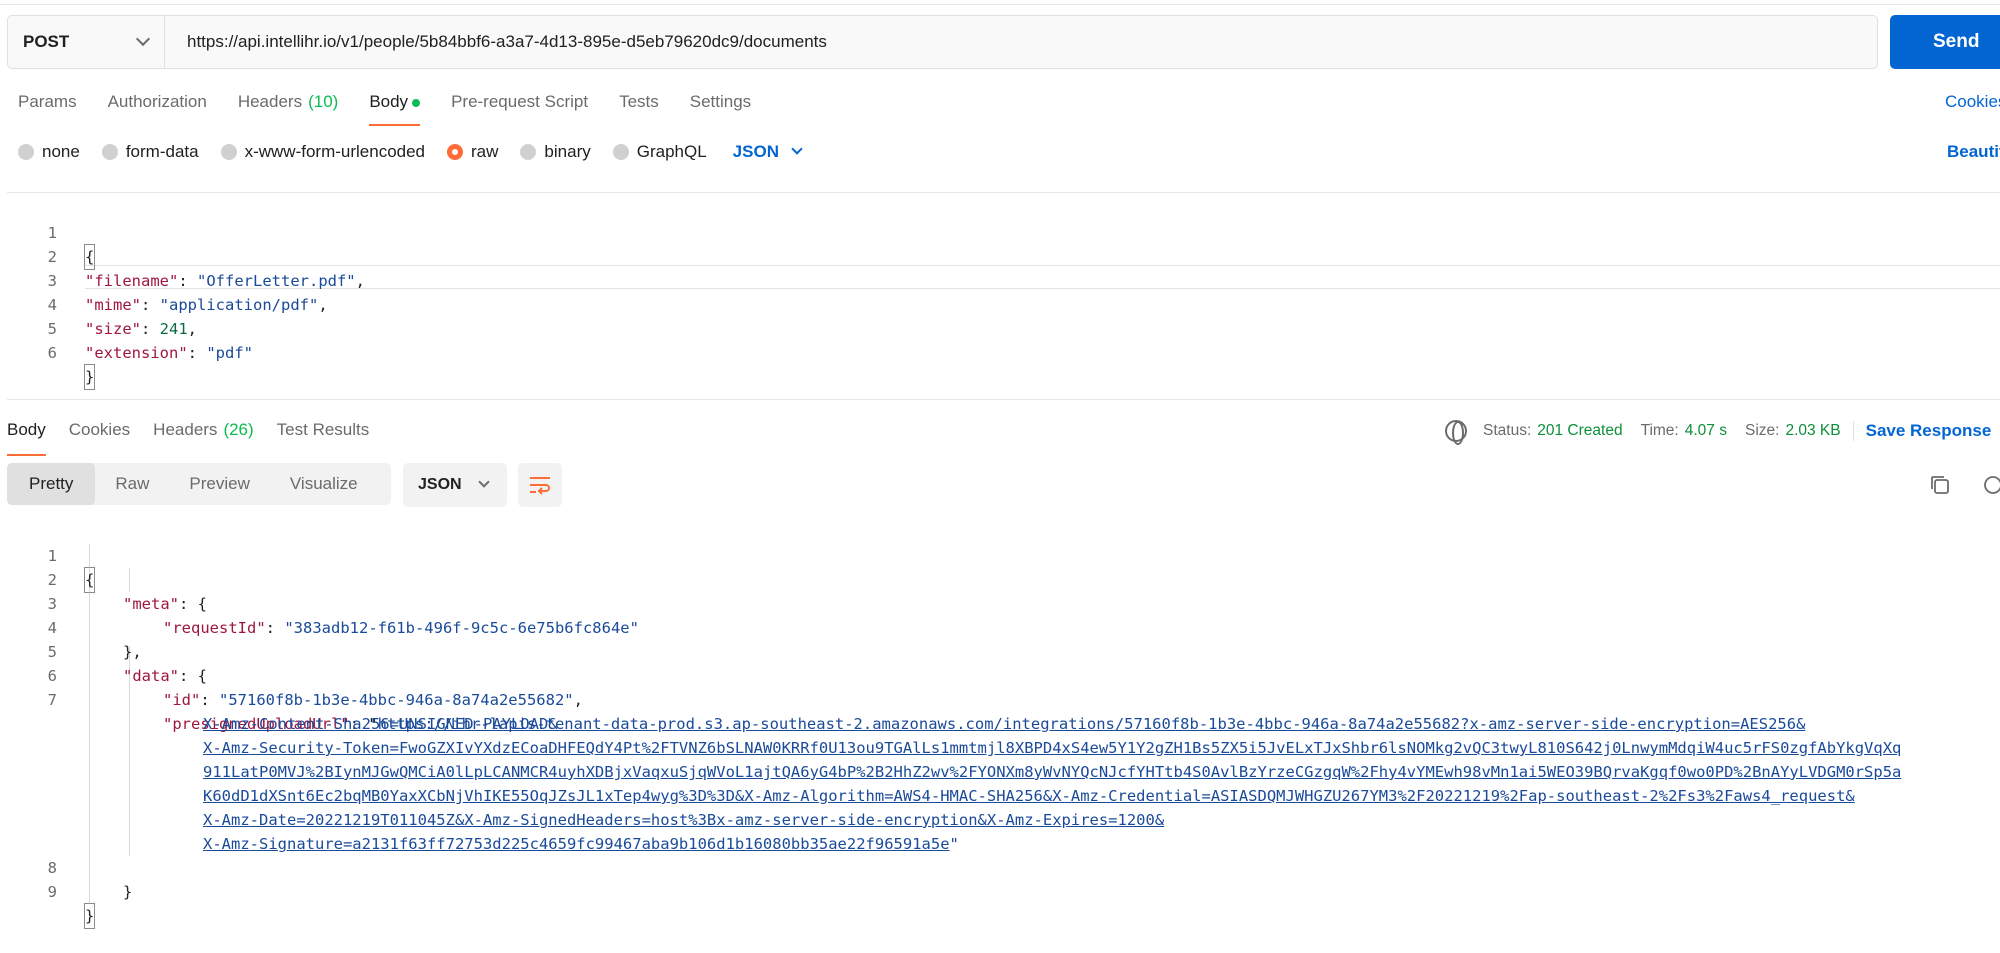 This screenshot has width=2000, height=953. I want to click on size-label: Size:, so click(1762, 430).